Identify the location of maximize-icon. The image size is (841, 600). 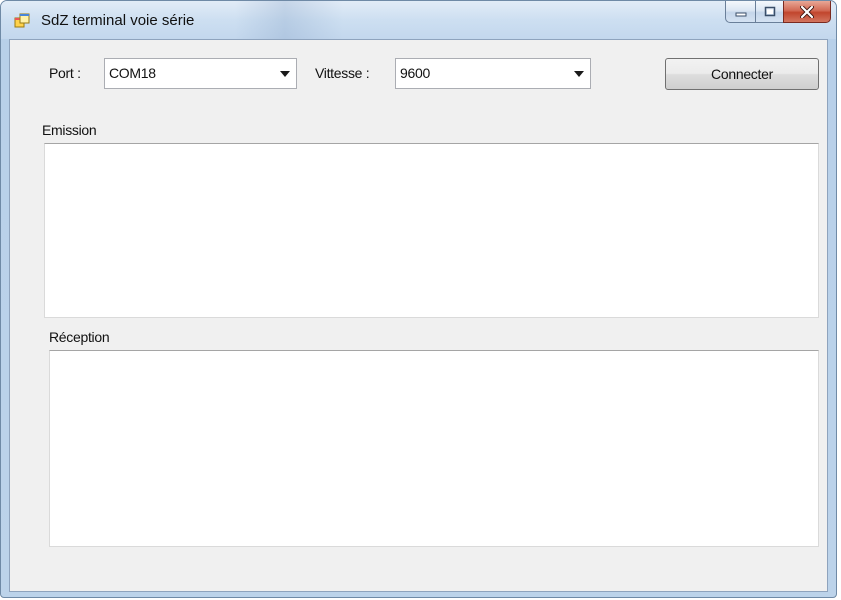
(769, 11).